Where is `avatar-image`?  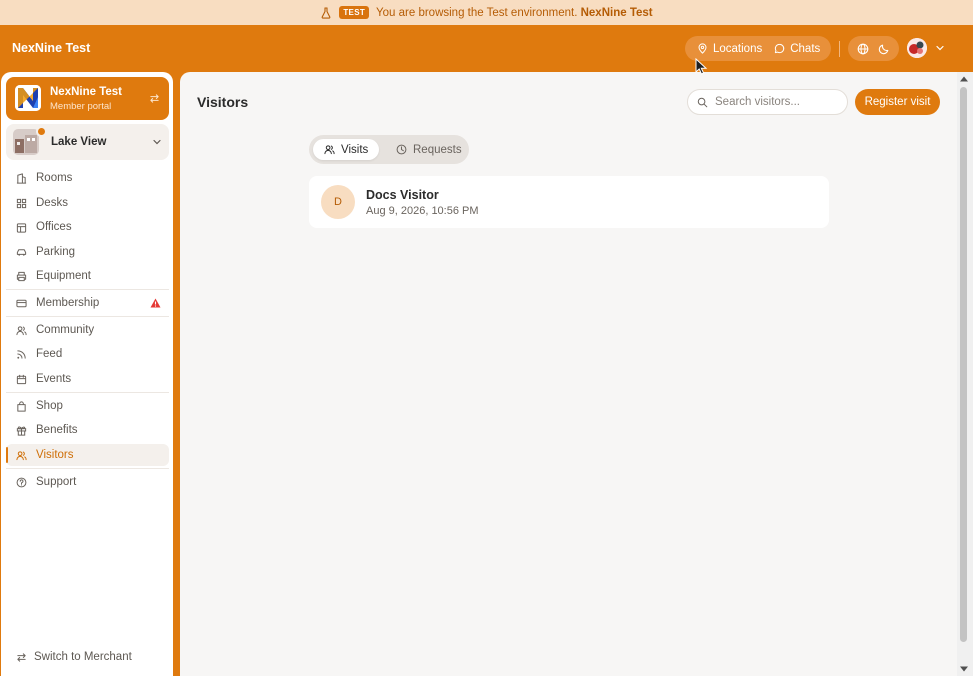 avatar-image is located at coordinates (917, 48).